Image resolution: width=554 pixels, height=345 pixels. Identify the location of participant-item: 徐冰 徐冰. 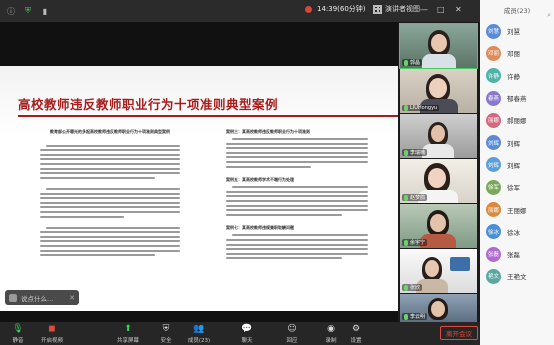
(517, 232).